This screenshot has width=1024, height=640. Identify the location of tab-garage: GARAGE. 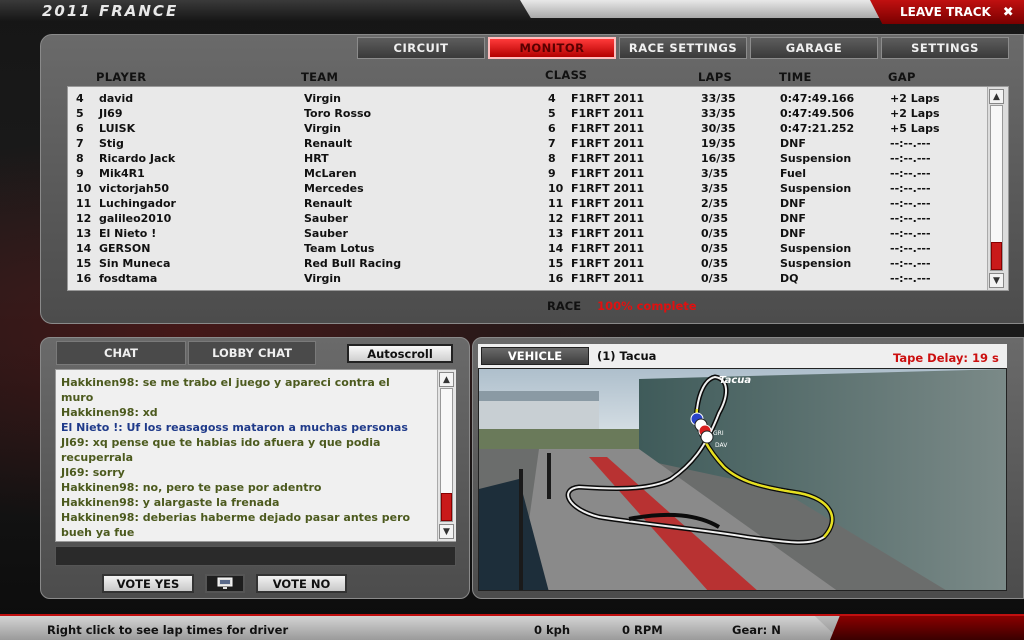
(814, 48).